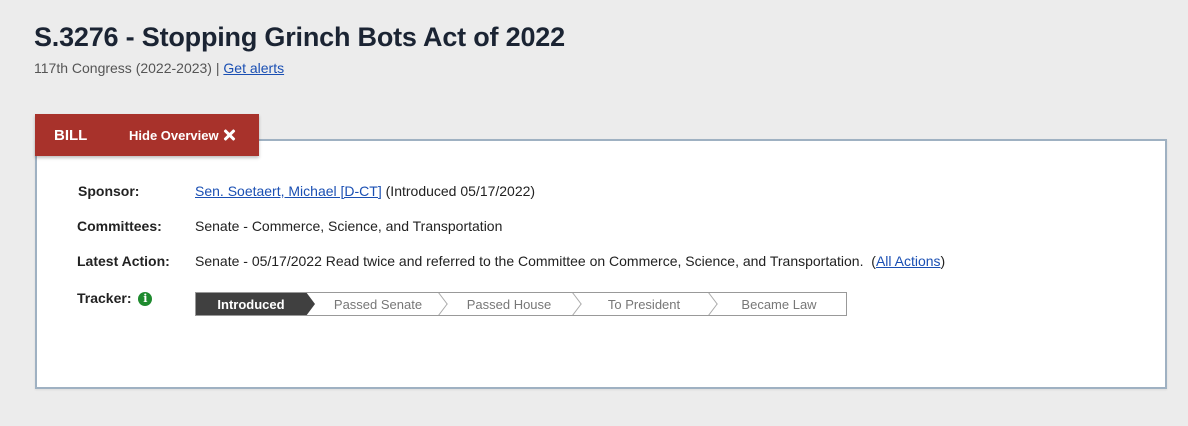 Image resolution: width=1188 pixels, height=426 pixels. What do you see at coordinates (72, 135) in the screenshot?
I see `tab-bill: BILL` at bounding box center [72, 135].